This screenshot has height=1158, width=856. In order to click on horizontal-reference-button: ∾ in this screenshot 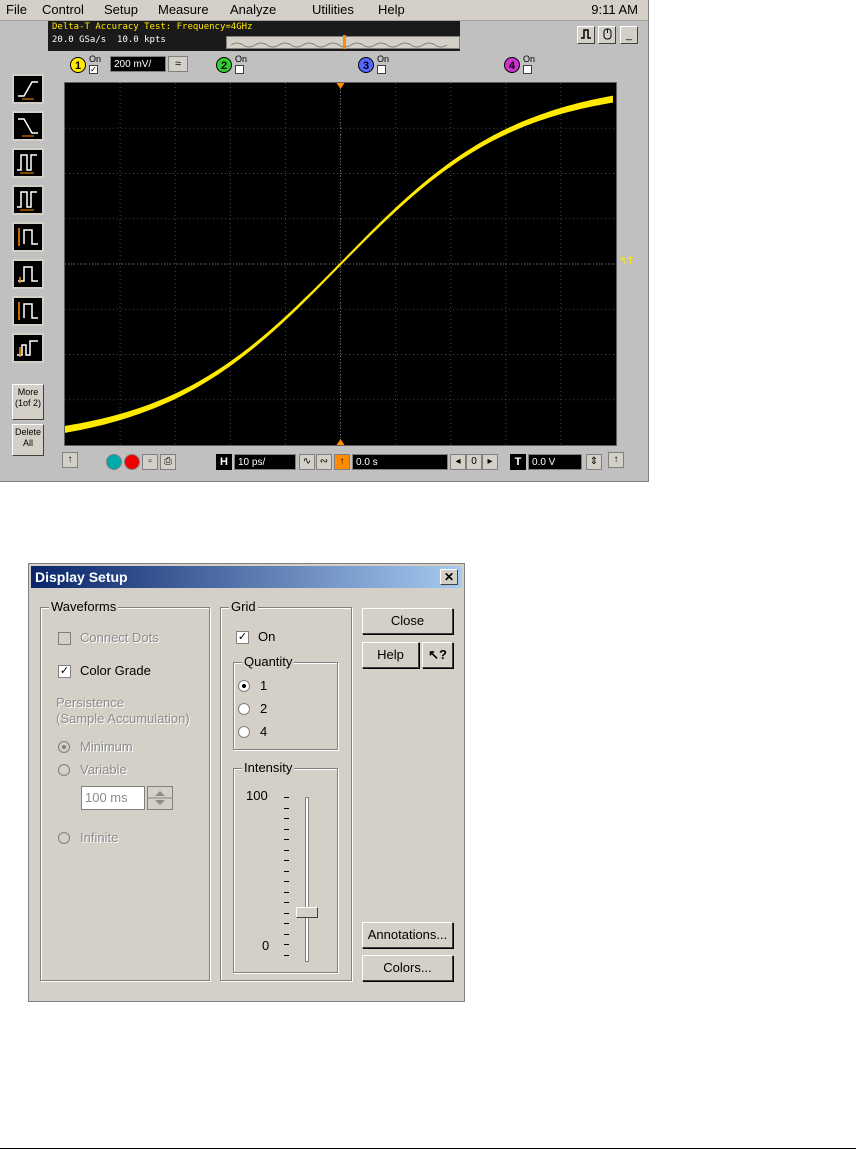, I will do `click(324, 462)`.